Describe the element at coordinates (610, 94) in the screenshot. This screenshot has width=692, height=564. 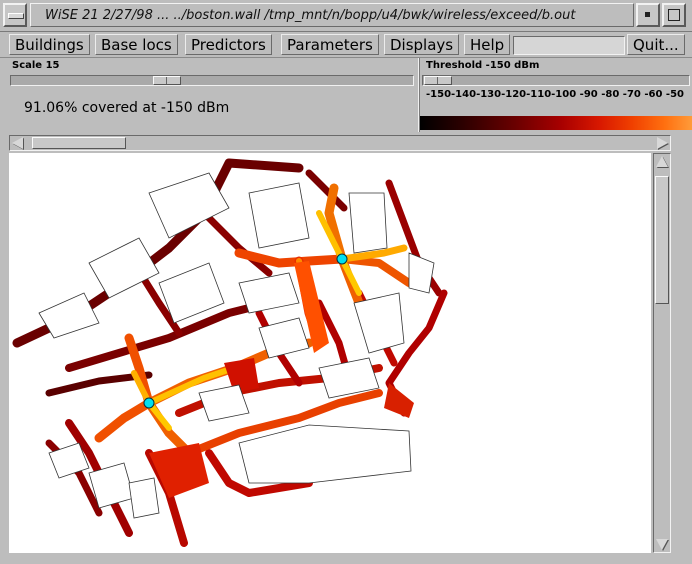
I see `tick-label: -80` at that location.